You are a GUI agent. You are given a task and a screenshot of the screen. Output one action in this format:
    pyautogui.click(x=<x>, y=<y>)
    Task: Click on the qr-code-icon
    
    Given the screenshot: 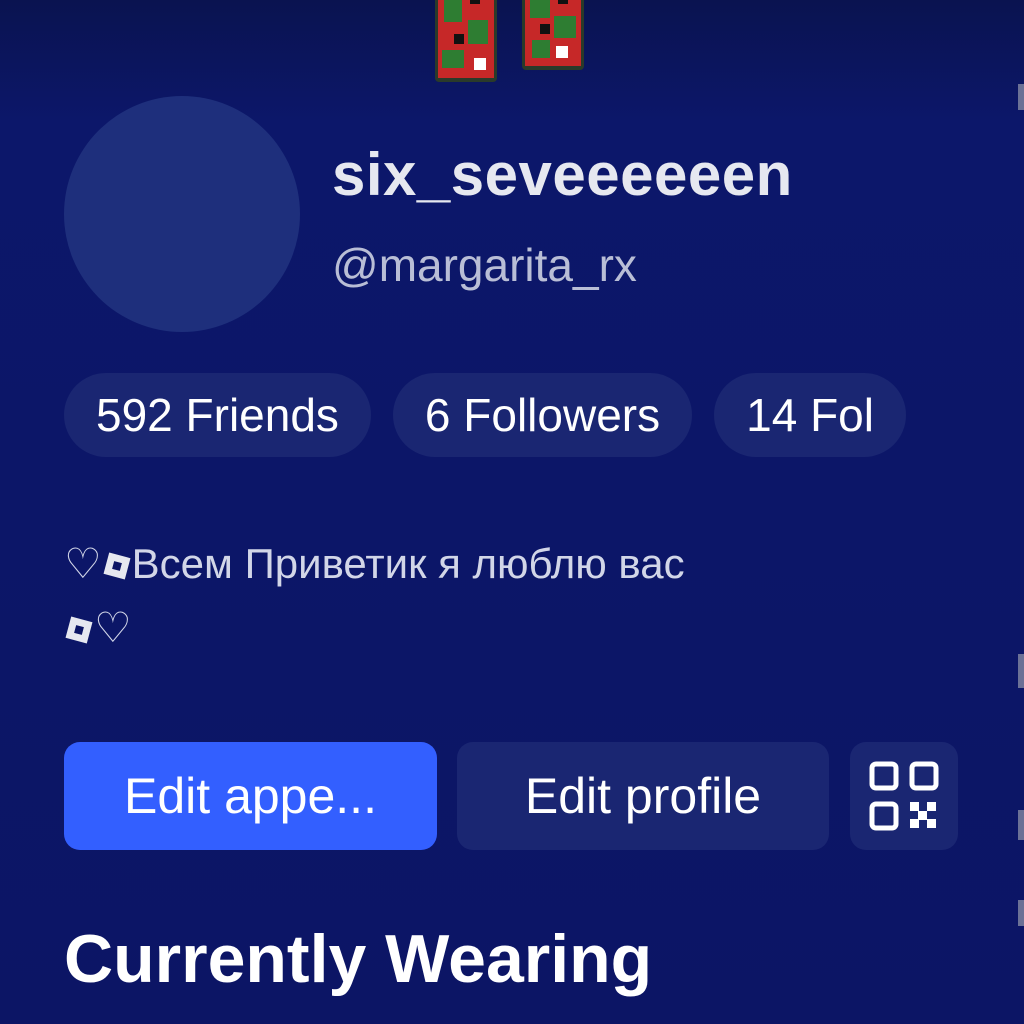 What is the action you would take?
    pyautogui.click(x=904, y=796)
    